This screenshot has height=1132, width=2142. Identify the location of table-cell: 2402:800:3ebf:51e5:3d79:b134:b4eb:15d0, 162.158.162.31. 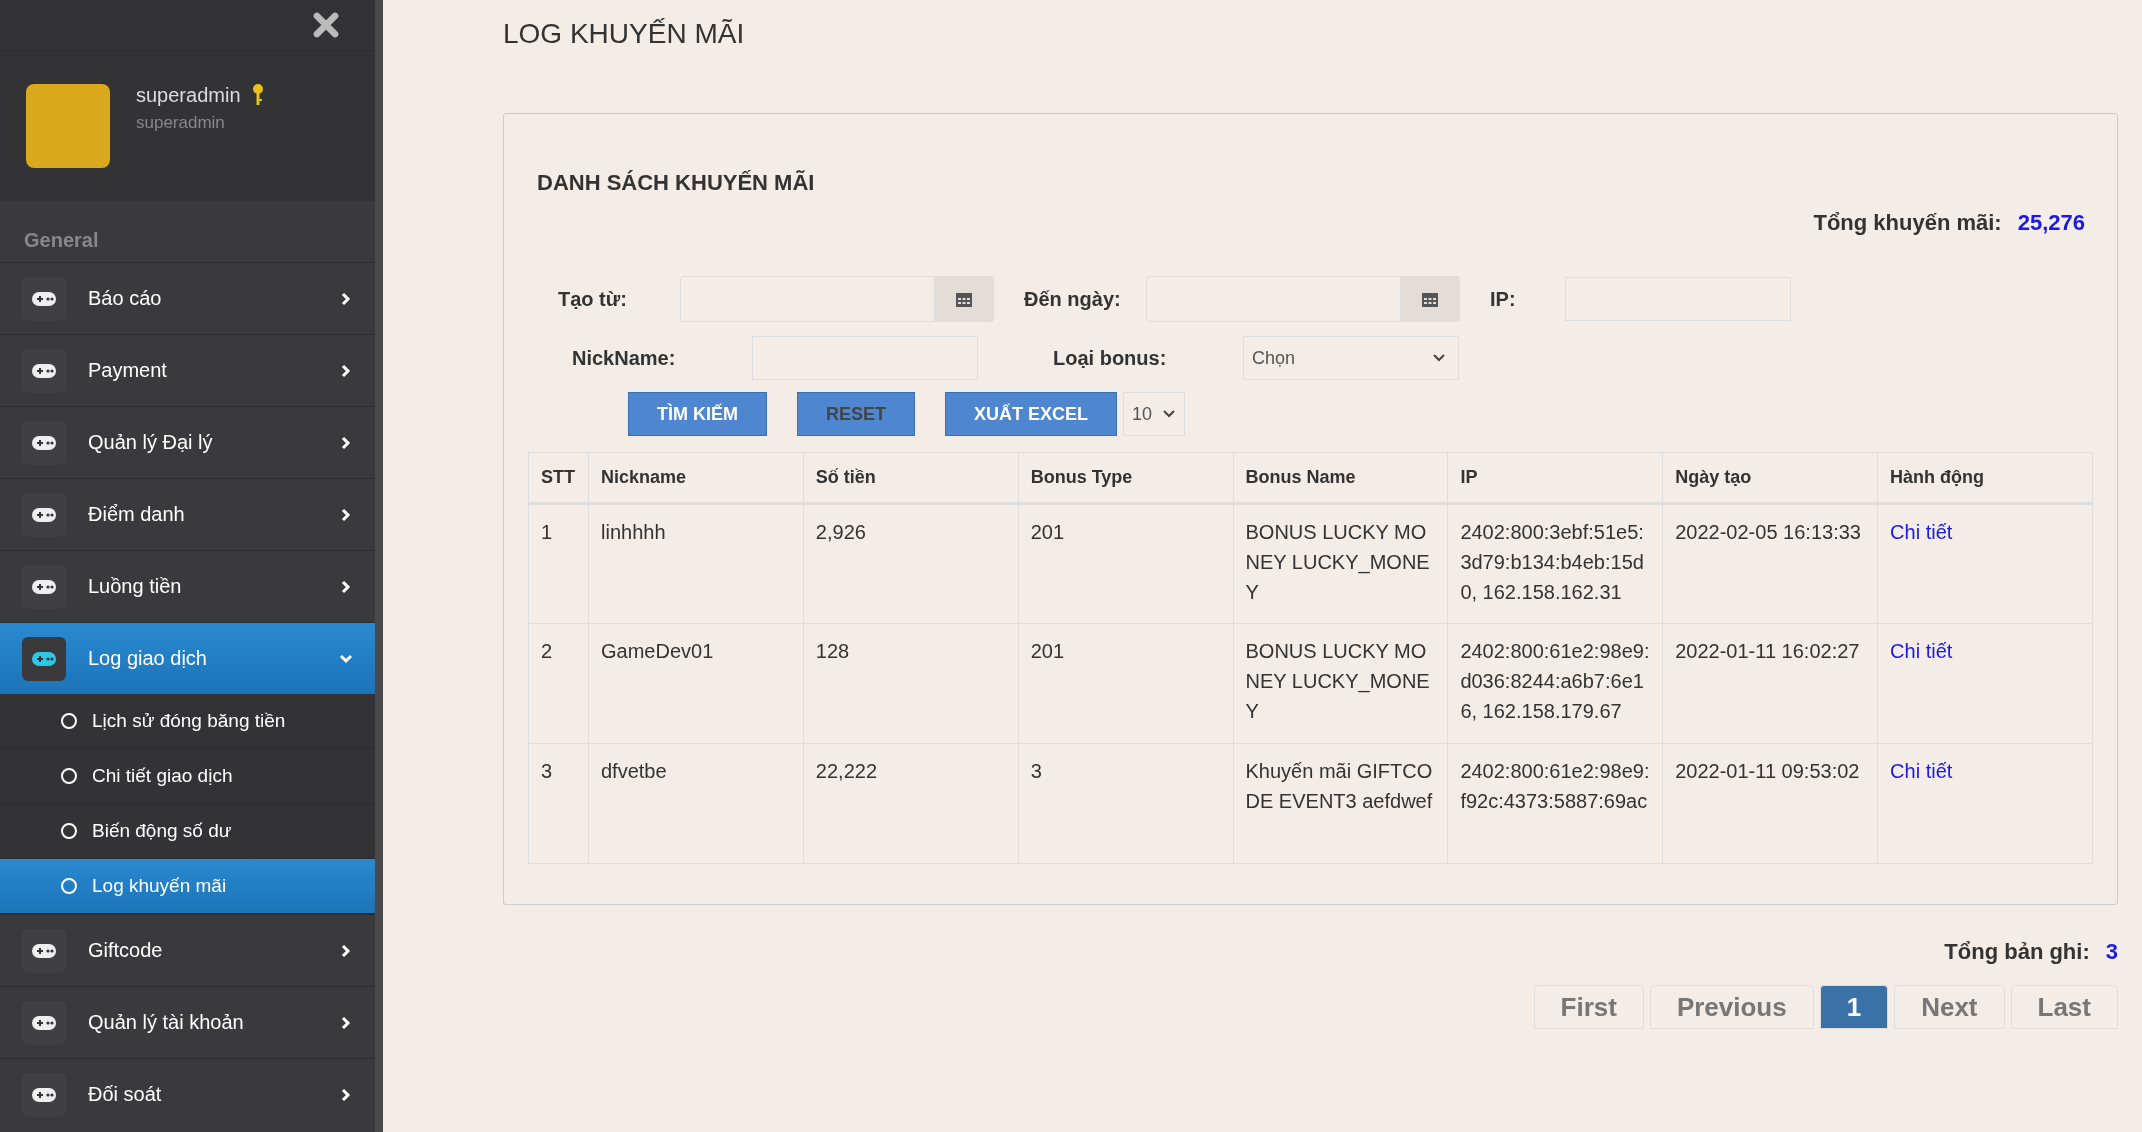
(1552, 562).